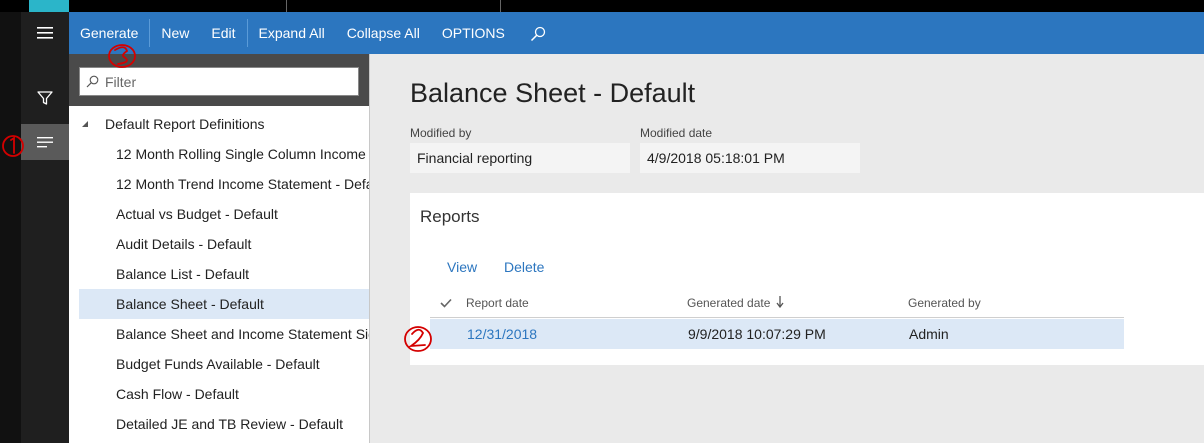 The width and height of the screenshot is (1204, 443). What do you see at coordinates (224, 244) in the screenshot?
I see `tree-item: Audit Details - Default` at bounding box center [224, 244].